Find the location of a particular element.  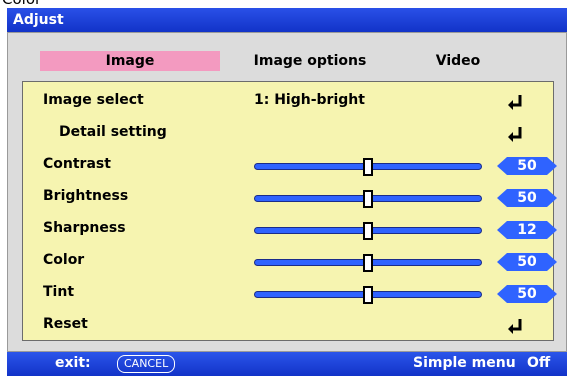

tab-image-options: Image options is located at coordinates (310, 61).